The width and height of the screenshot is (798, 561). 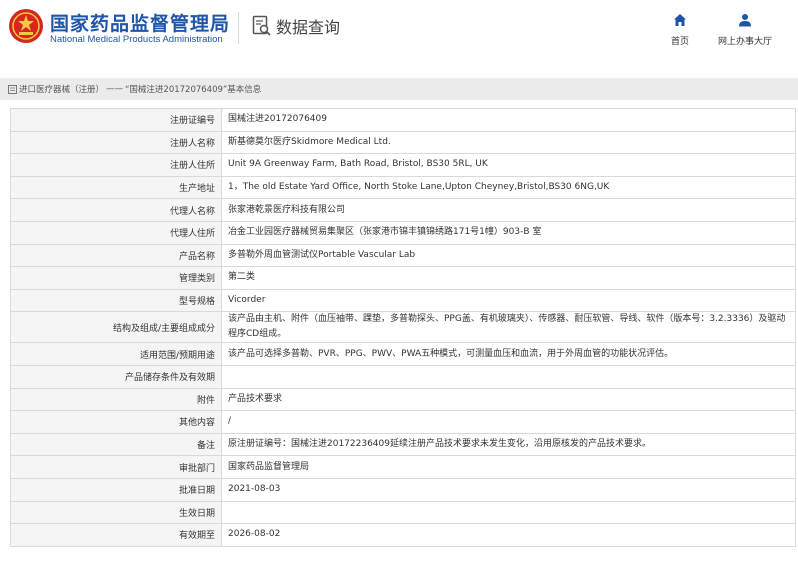 What do you see at coordinates (238, 28) in the screenshot?
I see `header-divider` at bounding box center [238, 28].